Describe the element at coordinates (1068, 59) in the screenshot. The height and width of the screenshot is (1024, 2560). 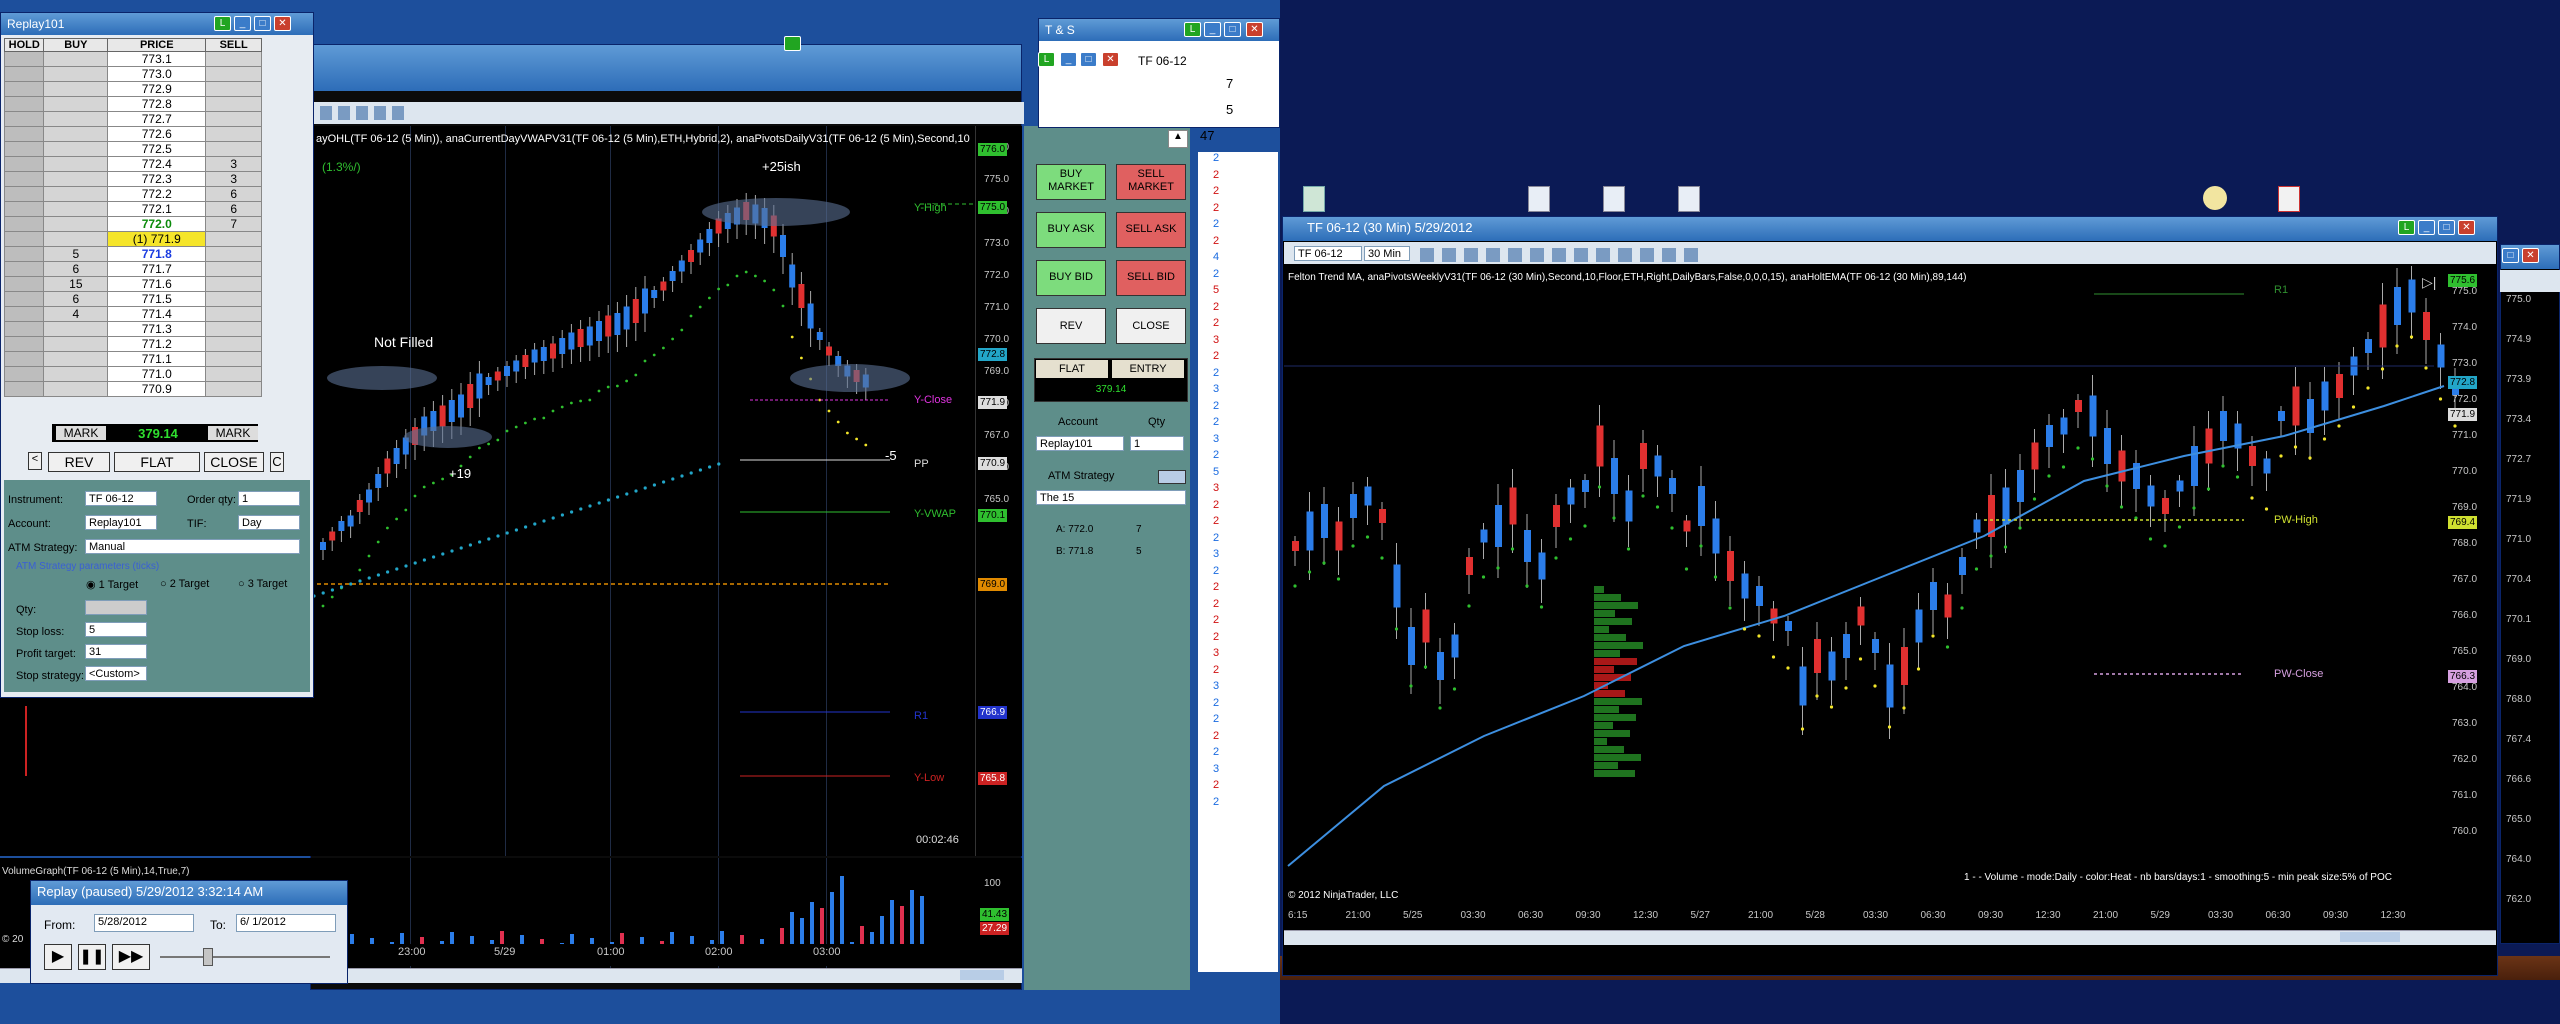
I see `ts-sub-min-button: _` at that location.